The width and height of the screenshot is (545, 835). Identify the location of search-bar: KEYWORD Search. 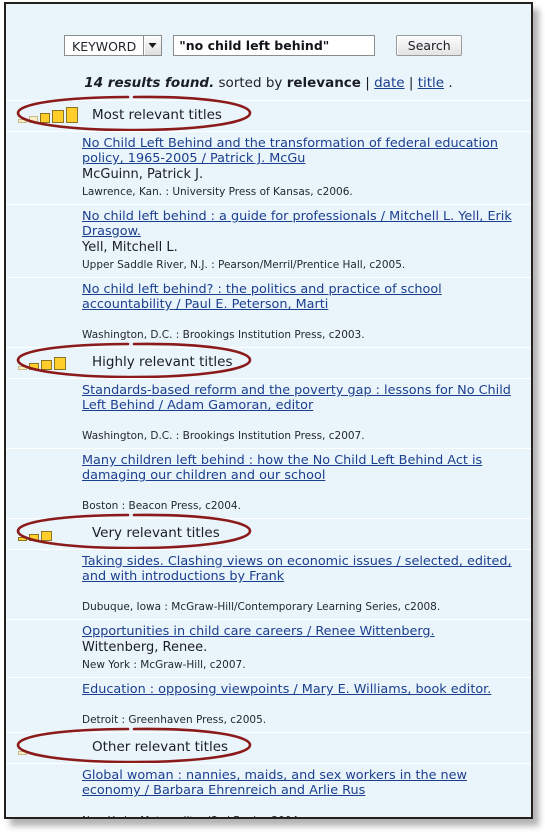
(268, 50).